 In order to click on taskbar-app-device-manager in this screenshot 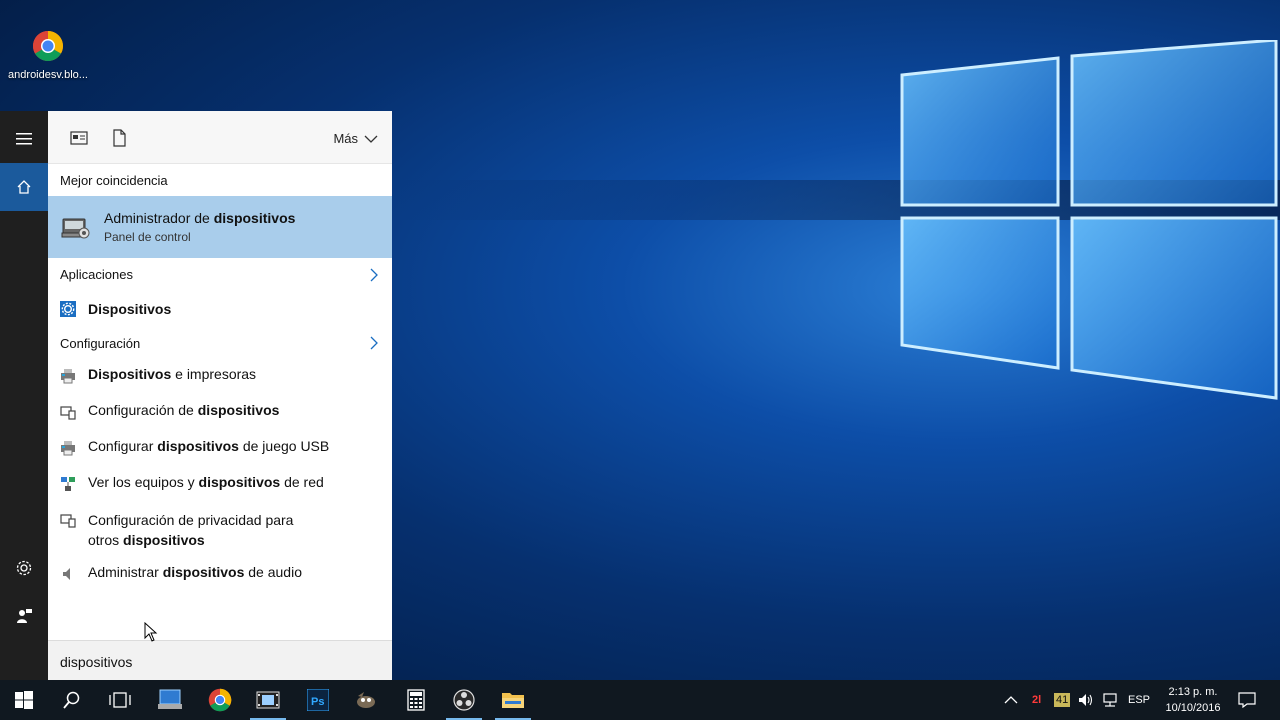, I will do `click(170, 700)`.